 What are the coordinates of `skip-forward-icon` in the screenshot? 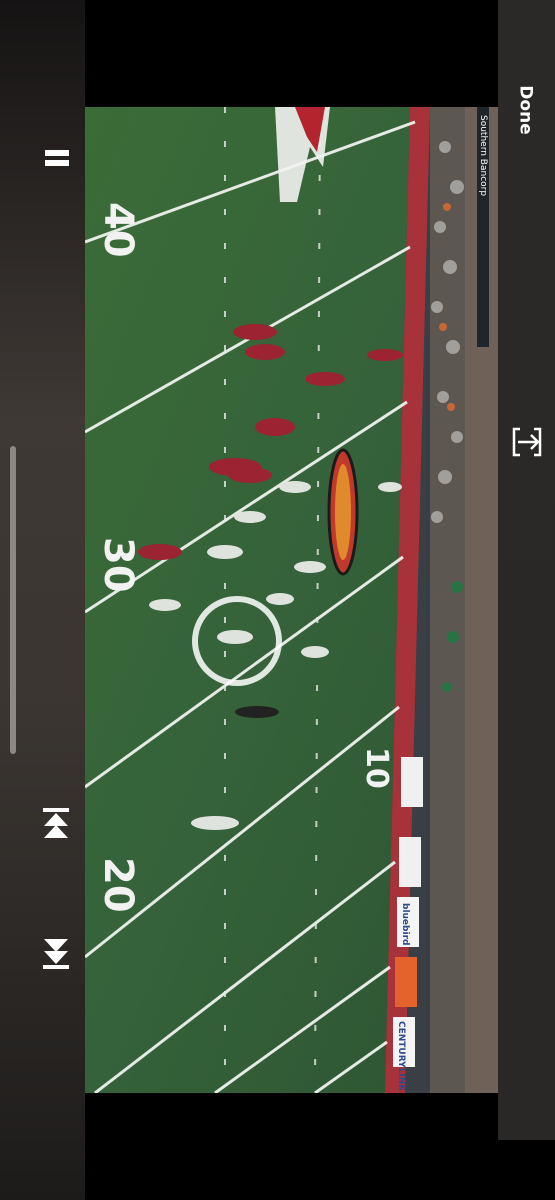 It's located at (56, 953).